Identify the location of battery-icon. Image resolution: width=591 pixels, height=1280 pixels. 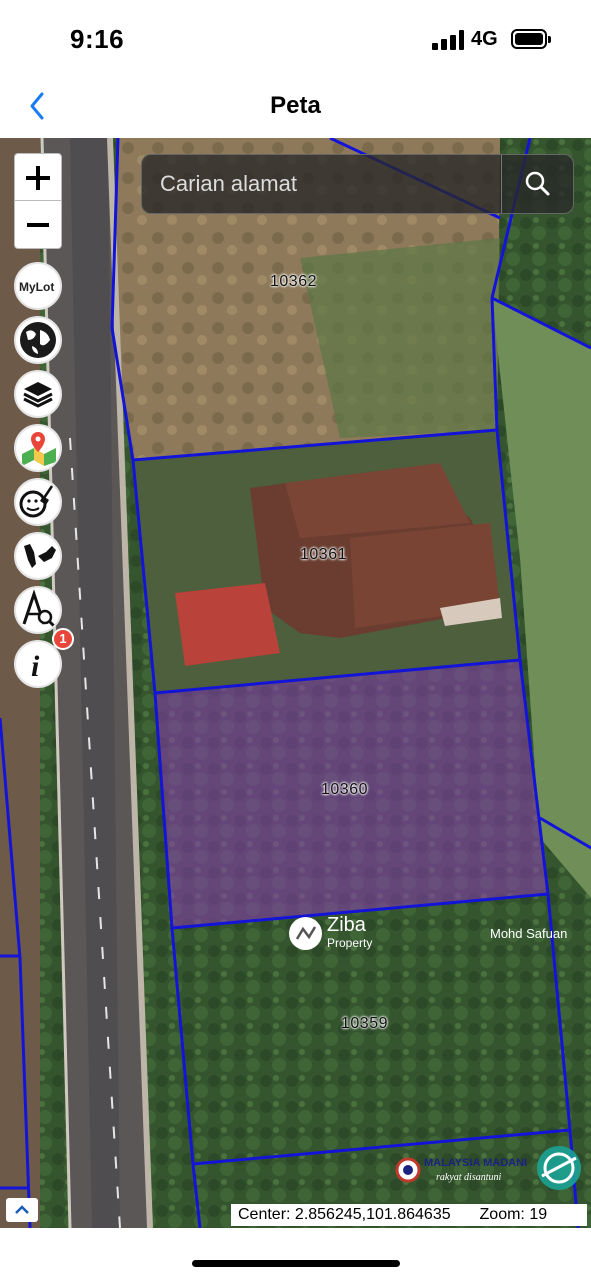
(531, 39).